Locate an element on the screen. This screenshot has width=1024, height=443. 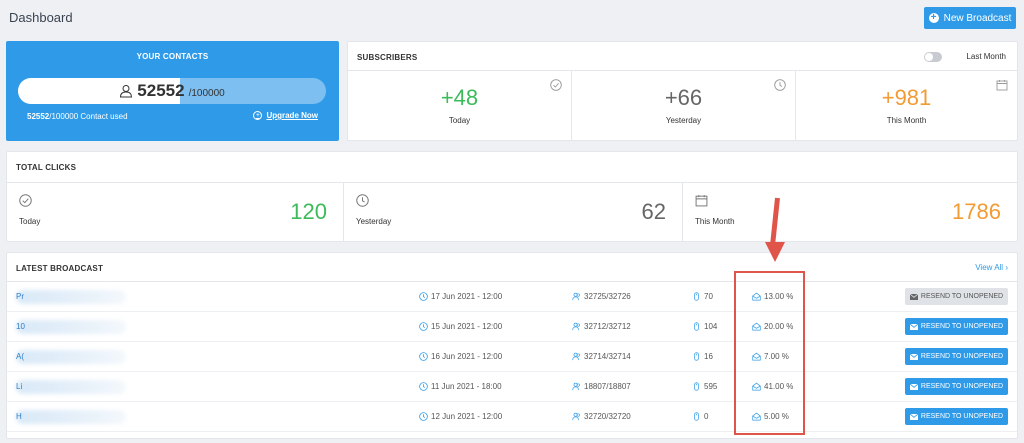
broadcast-date-text: 16 Jun 2021 - 12:00 is located at coordinates (467, 356).